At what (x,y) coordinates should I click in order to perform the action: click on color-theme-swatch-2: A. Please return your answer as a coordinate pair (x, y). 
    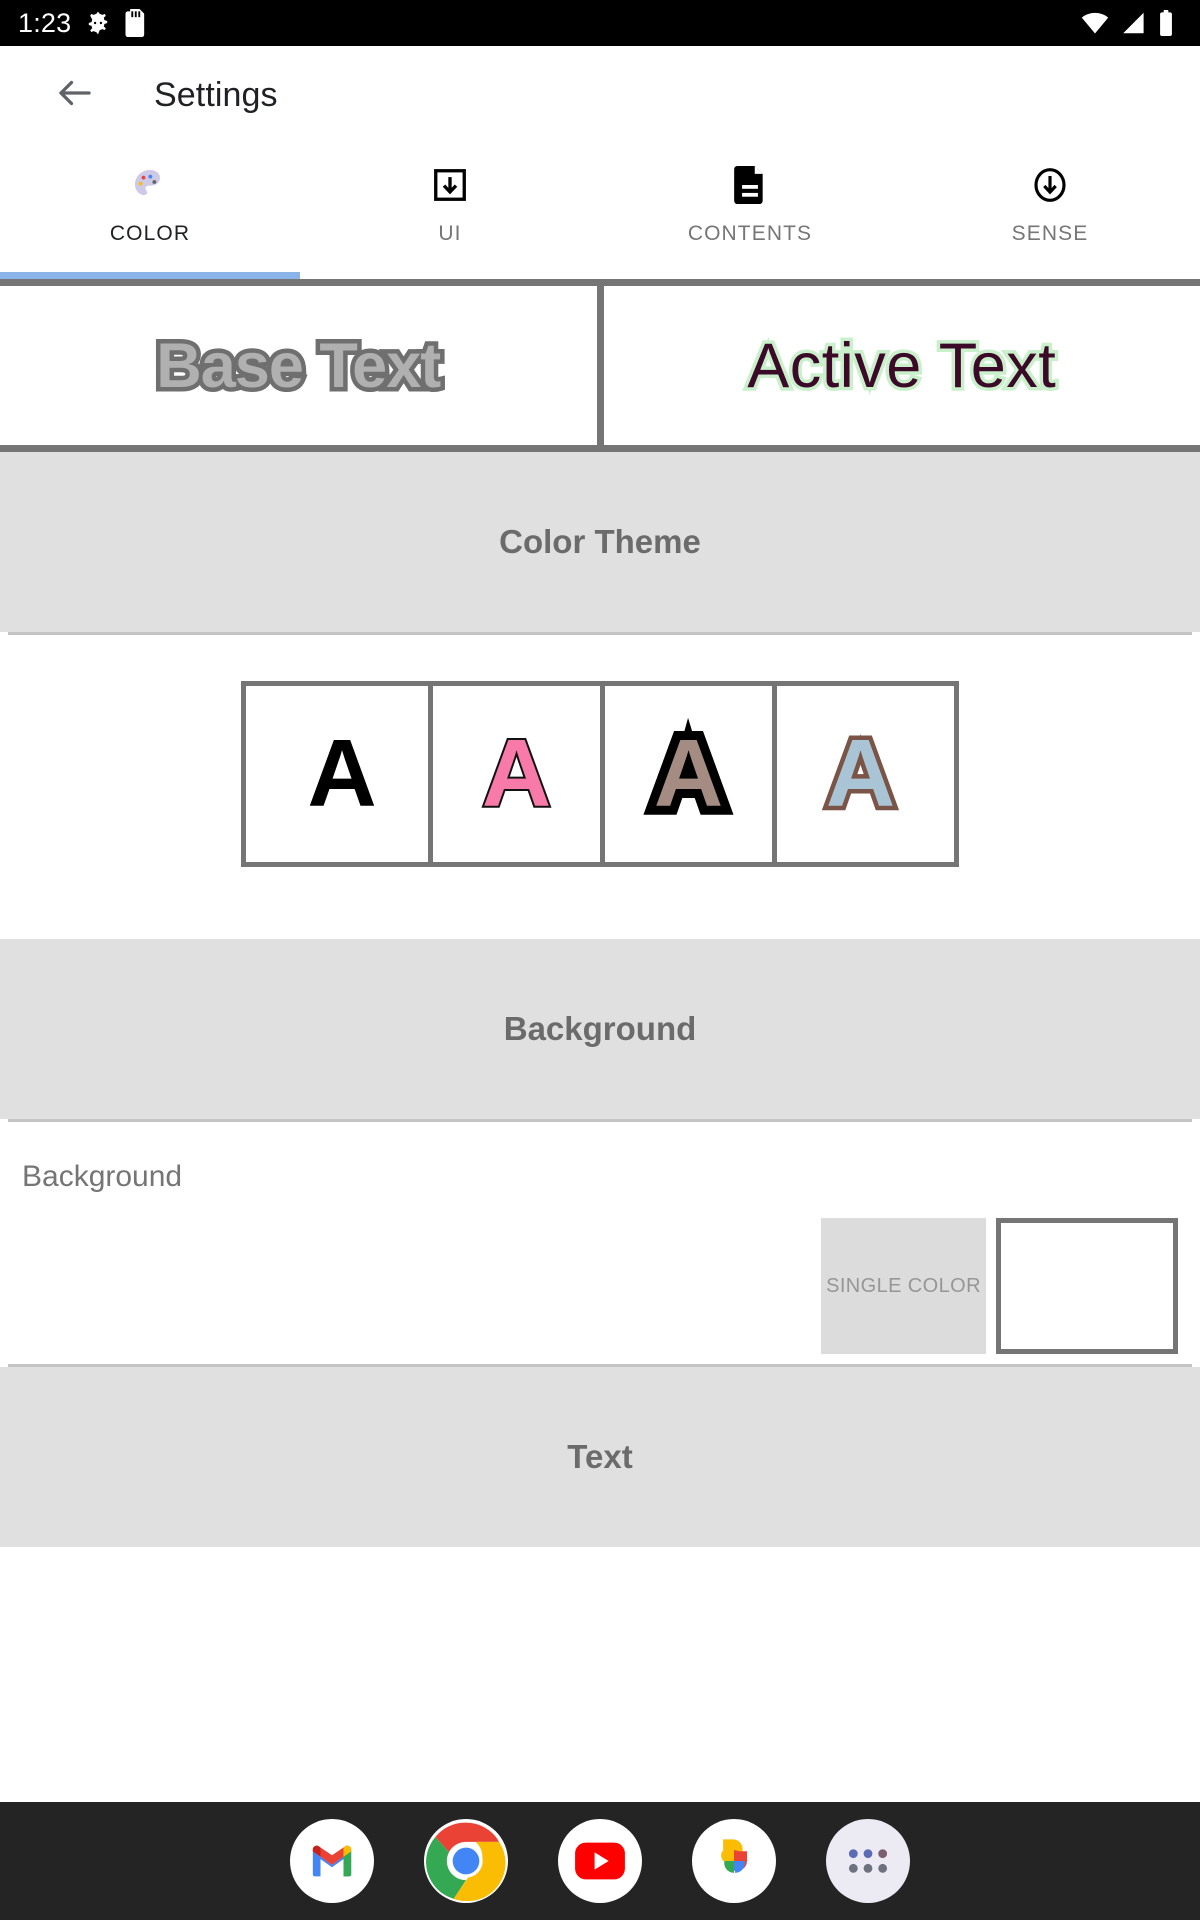
    Looking at the image, I should click on (514, 774).